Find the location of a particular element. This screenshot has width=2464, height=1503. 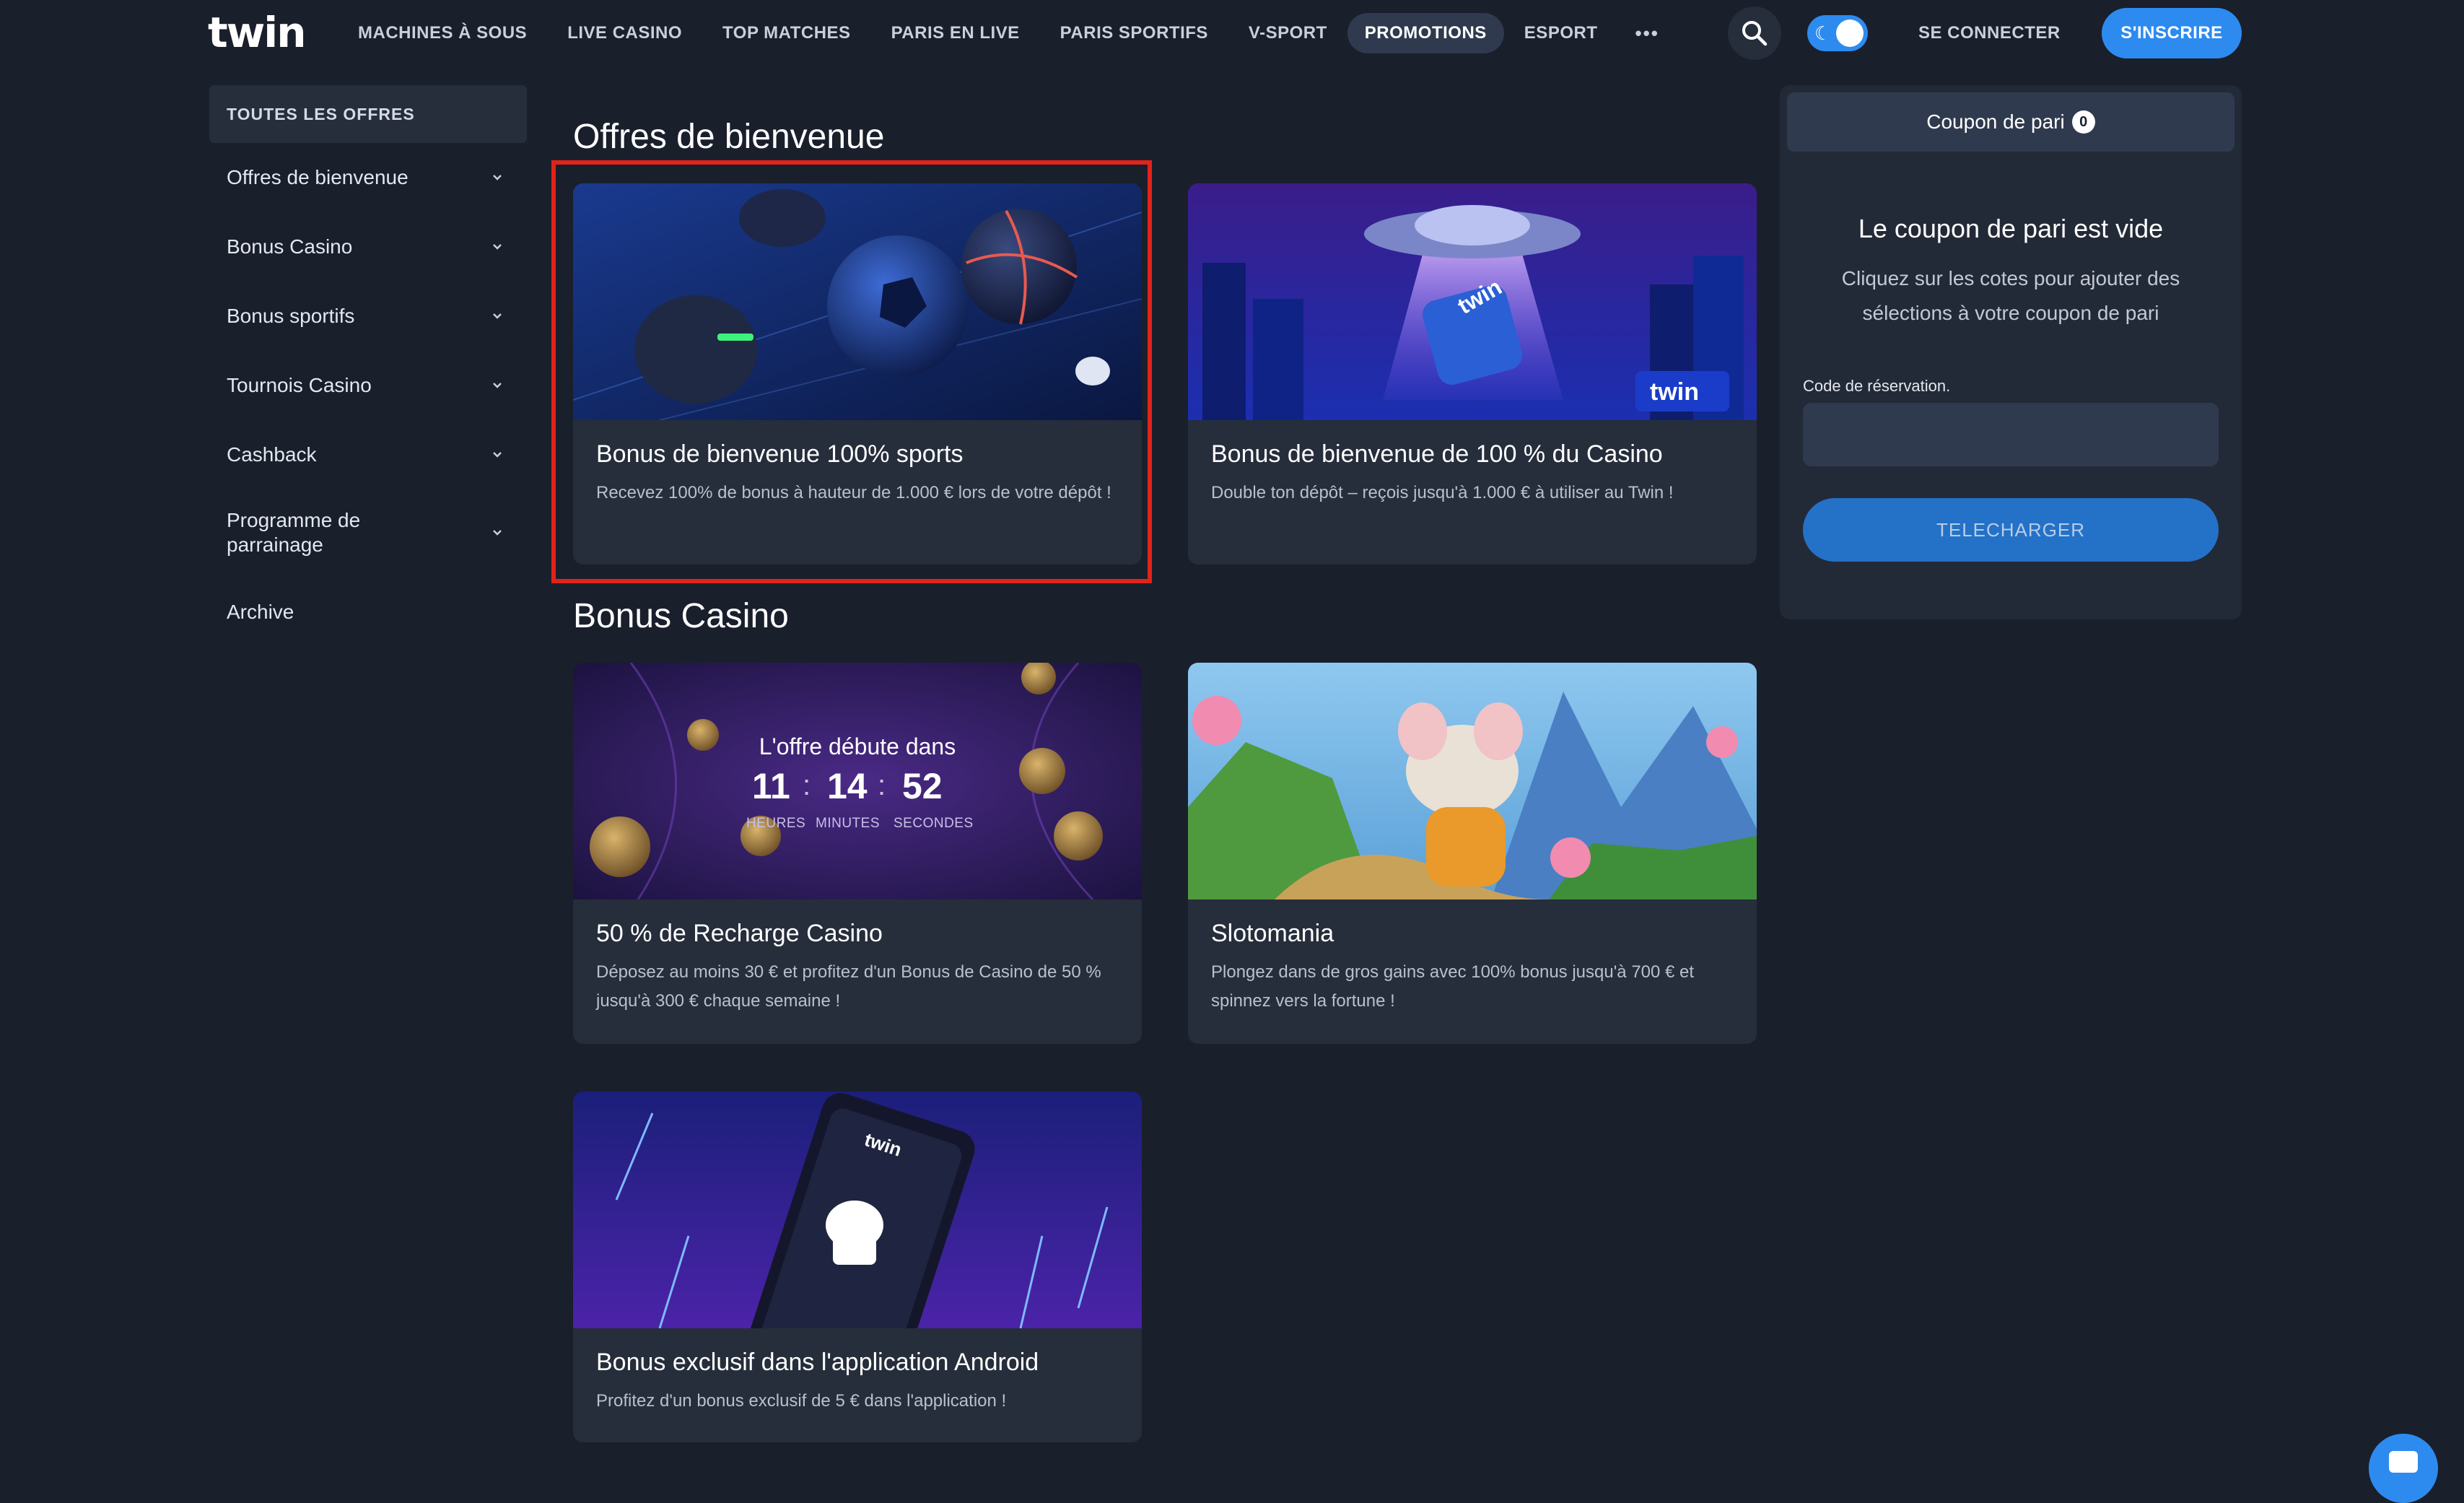

nav-esport: ESPORT is located at coordinates (1561, 33).